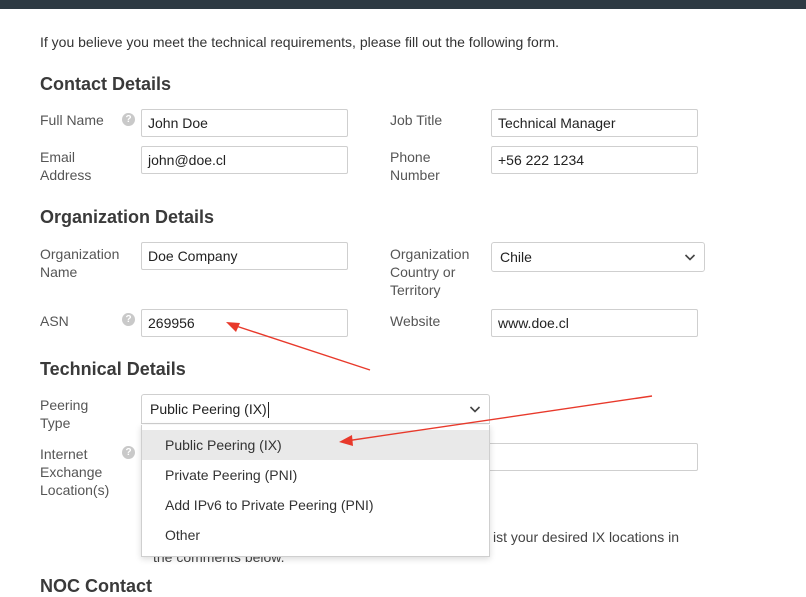 This screenshot has height=597, width=806. What do you see at coordinates (298, 346) in the screenshot?
I see `annotation-arrow-asn` at bounding box center [298, 346].